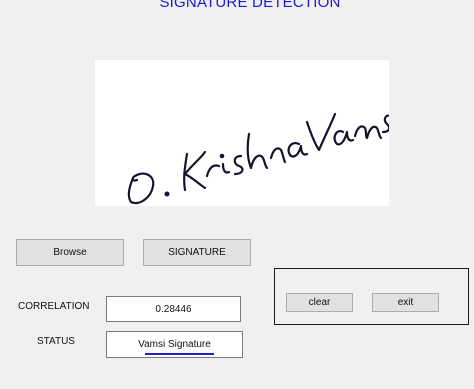 Image resolution: width=474 pixels, height=389 pixels. I want to click on page-title: SIGNATURE DETECTION, so click(250, 5).